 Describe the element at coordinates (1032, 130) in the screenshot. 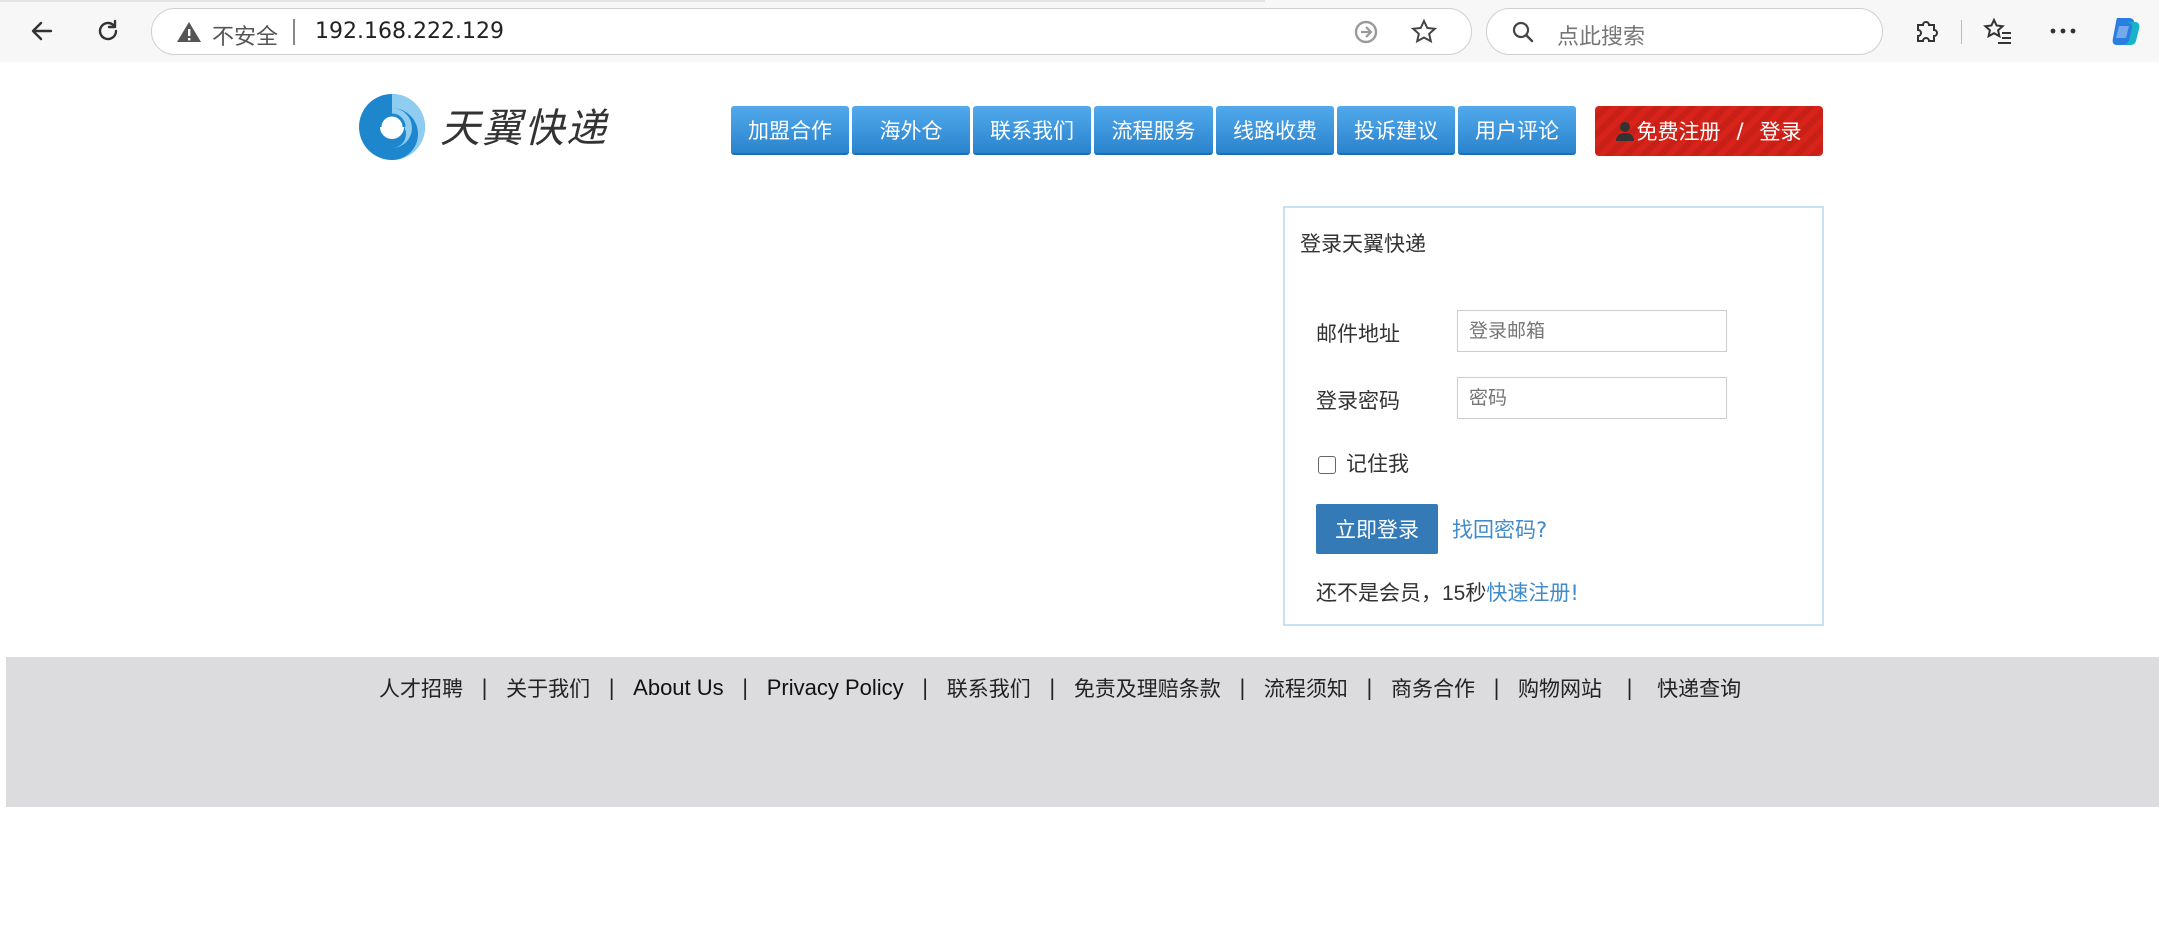

I see `nav-contact: 联系我们` at that location.